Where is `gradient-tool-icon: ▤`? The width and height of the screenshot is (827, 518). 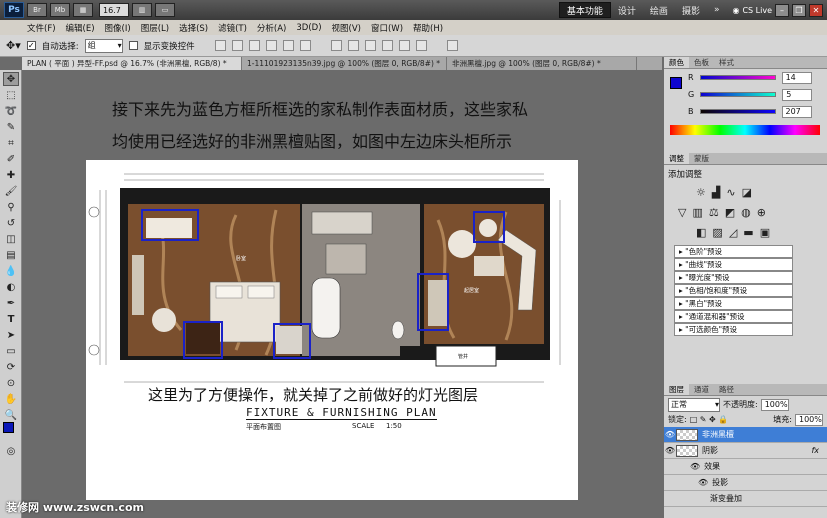 gradient-tool-icon: ▤ is located at coordinates (11, 255).